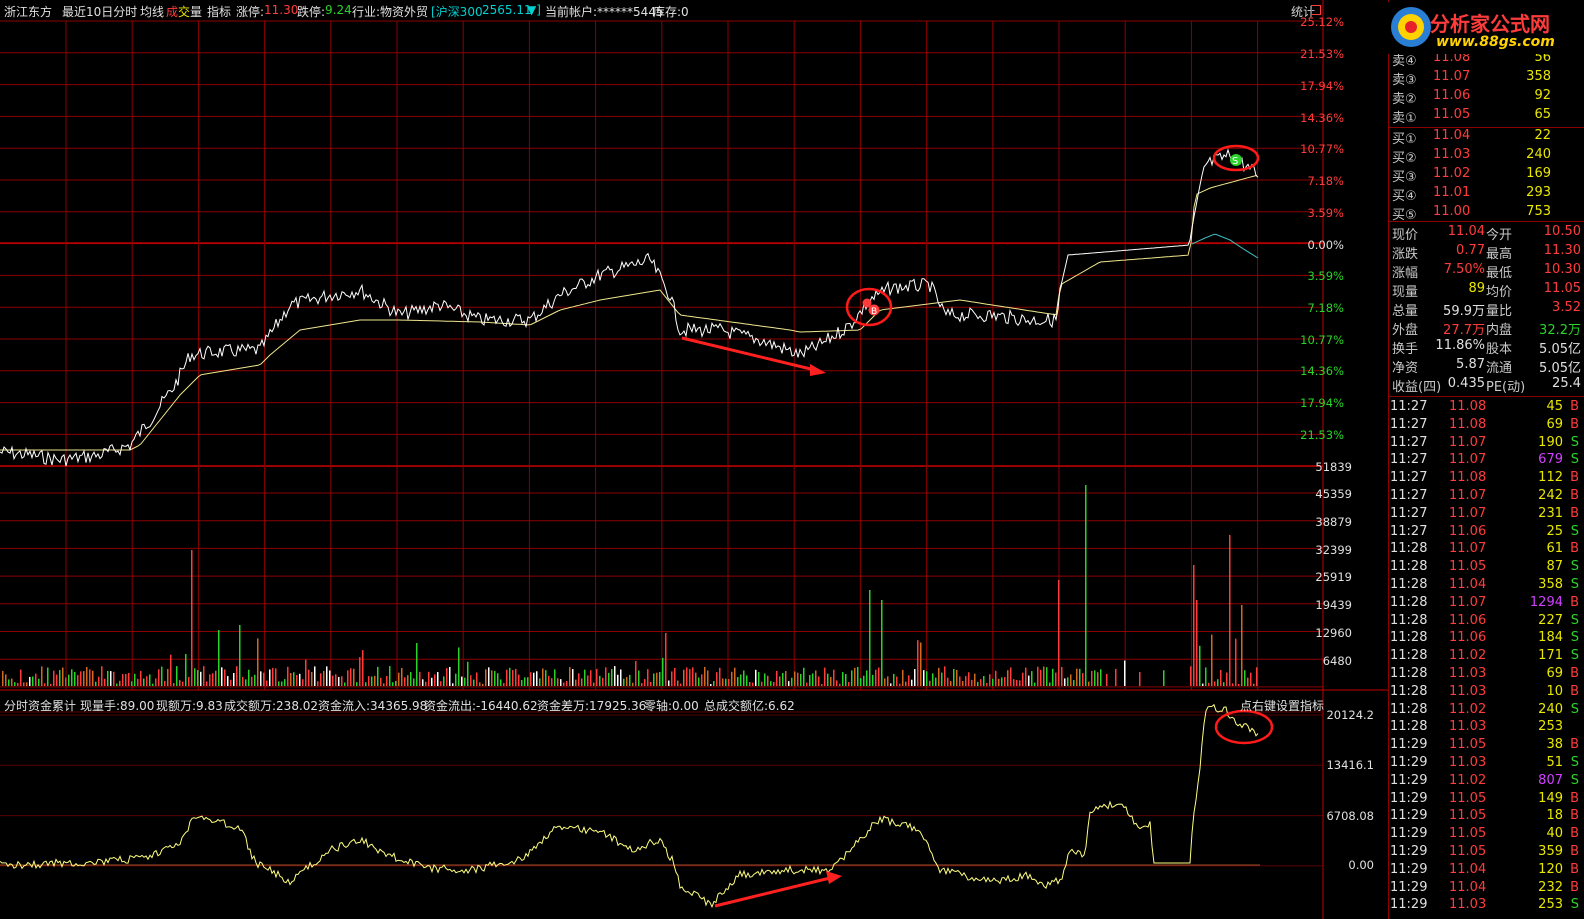 This screenshot has width=1584, height=919. I want to click on quote-value: 59.9万, so click(1464, 311).